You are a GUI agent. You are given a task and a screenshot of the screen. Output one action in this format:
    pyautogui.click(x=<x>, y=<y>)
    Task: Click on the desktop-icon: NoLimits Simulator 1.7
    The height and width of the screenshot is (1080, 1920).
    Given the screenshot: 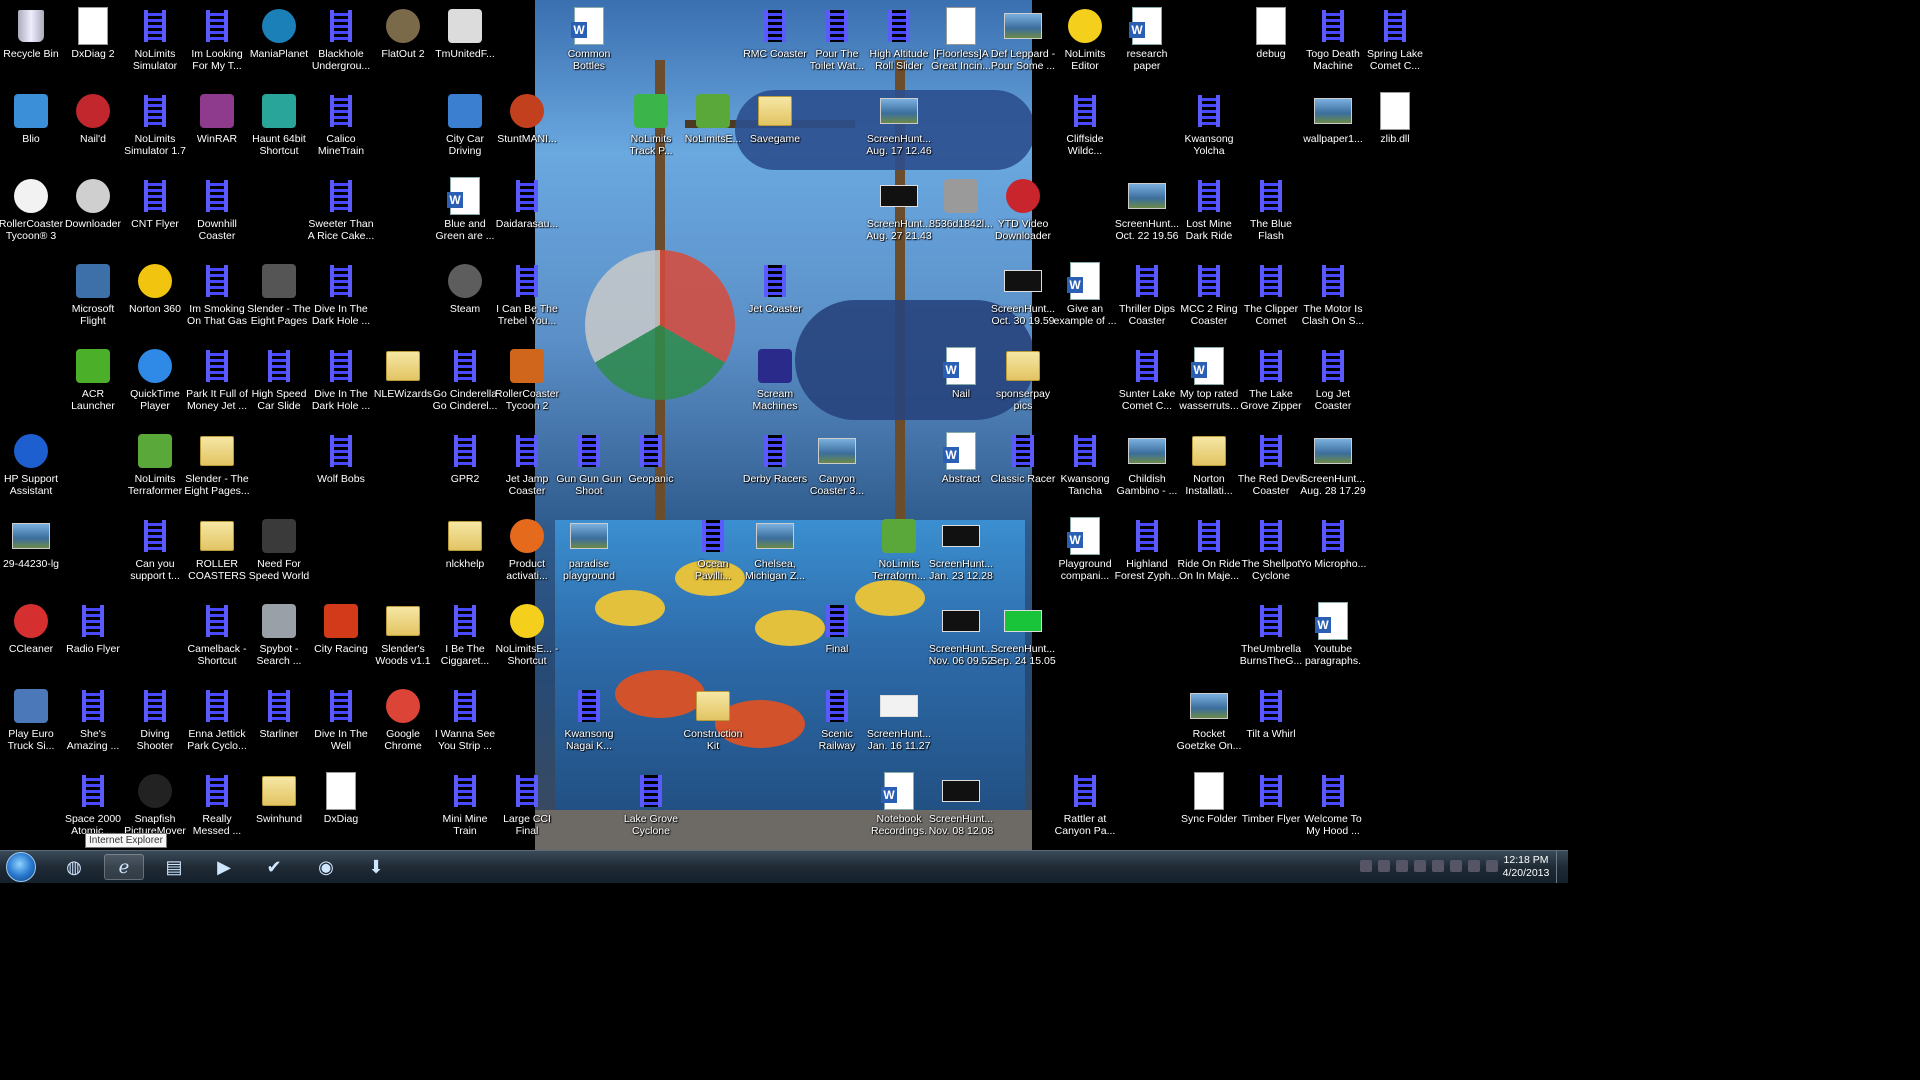 What is the action you would take?
    pyautogui.click(x=155, y=127)
    